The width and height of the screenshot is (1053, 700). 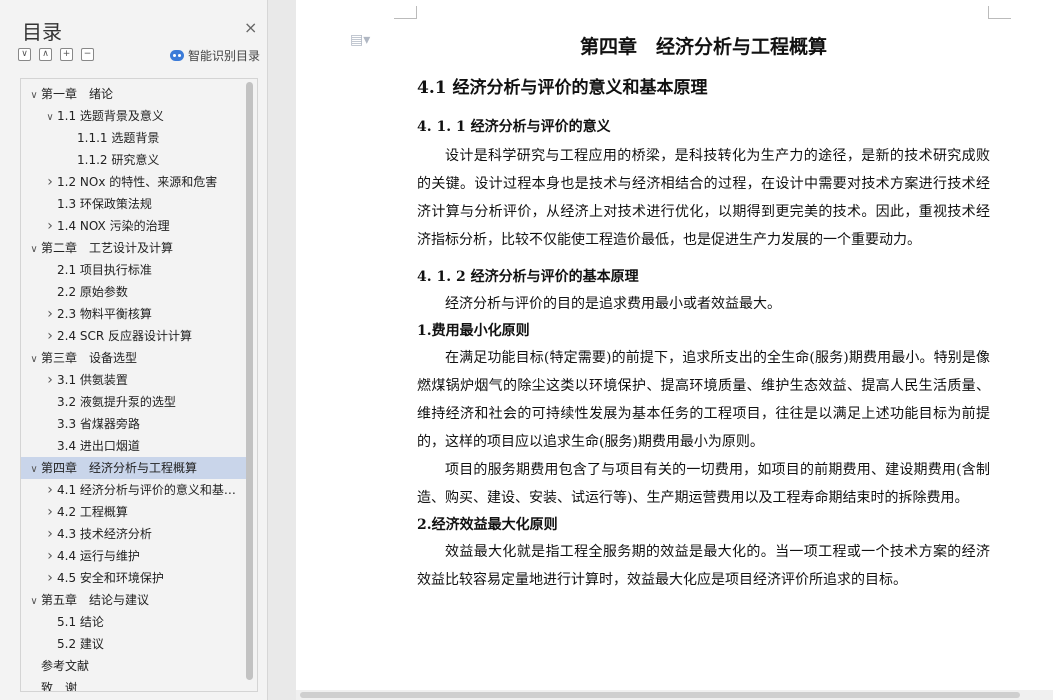 What do you see at coordinates (134, 512) in the screenshot?
I see `toc-item: › 4.2 工程概算` at bounding box center [134, 512].